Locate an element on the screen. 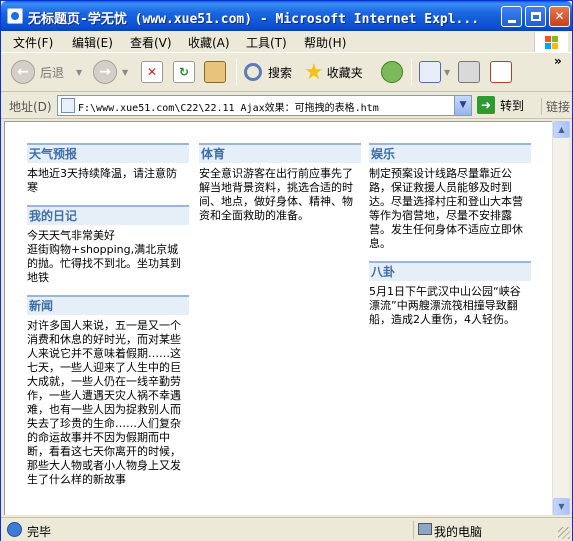 This screenshot has width=573, height=541. history-icon is located at coordinates (392, 72).